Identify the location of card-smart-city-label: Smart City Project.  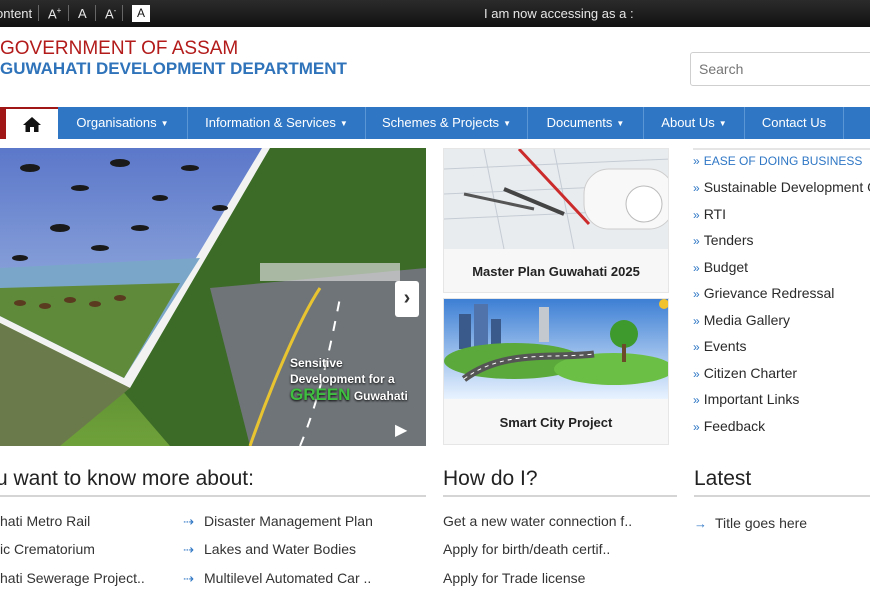
(556, 422).